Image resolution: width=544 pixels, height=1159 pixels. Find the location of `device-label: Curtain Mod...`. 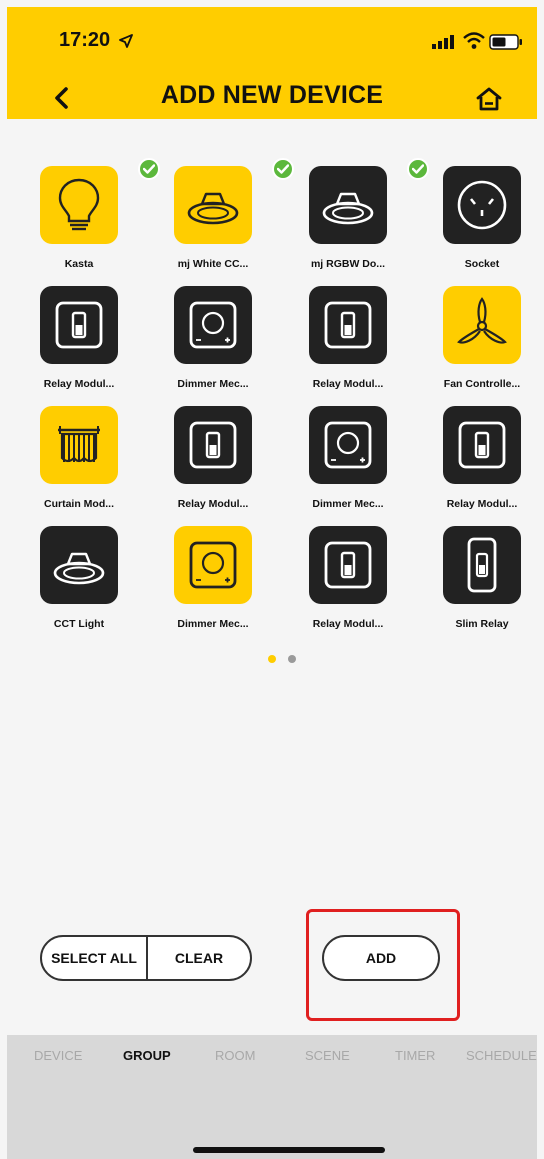

device-label: Curtain Mod... is located at coordinates (79, 504).